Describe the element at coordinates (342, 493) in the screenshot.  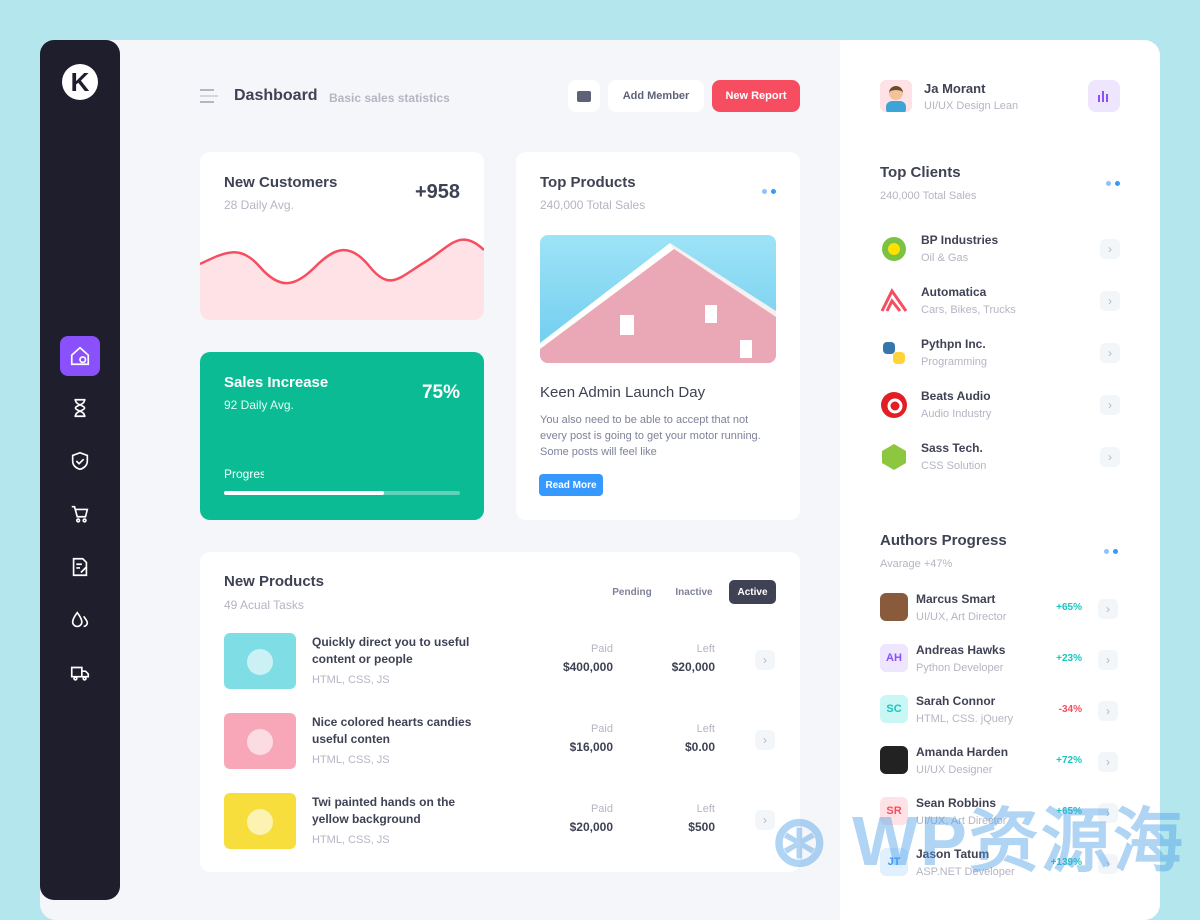
I see `progress-bar` at that location.